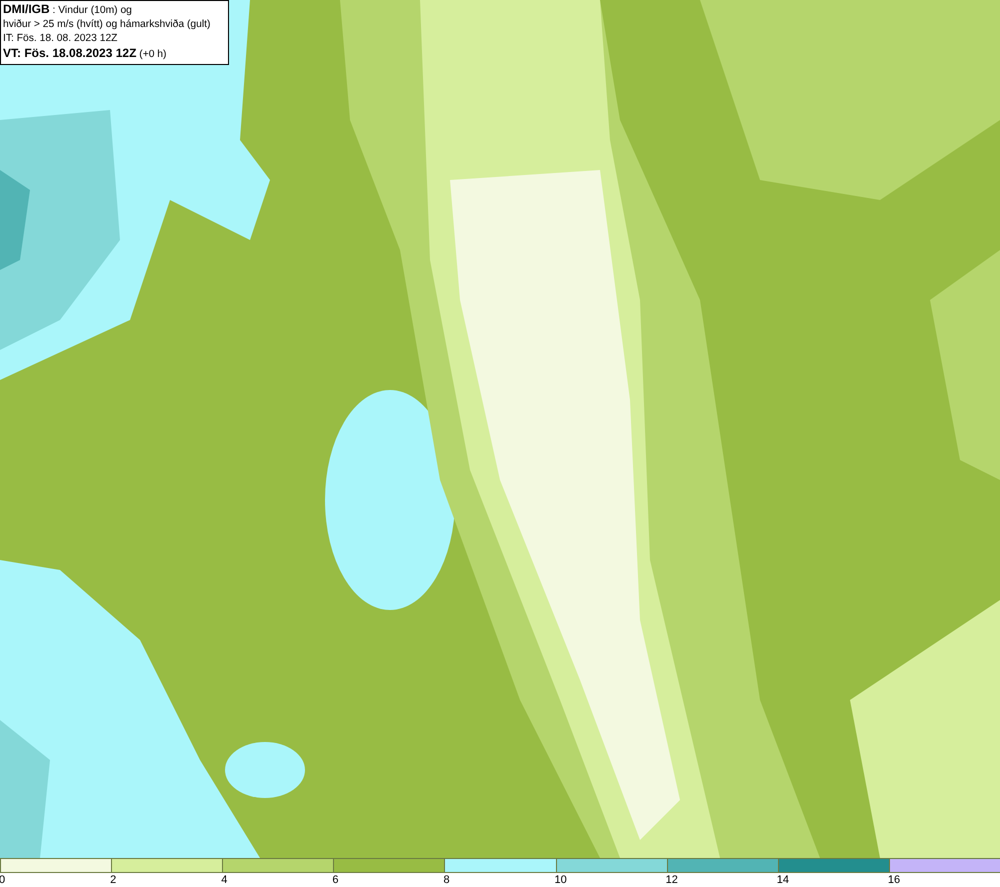  I want to click on map-subtitle: hviður > 25 m/s (hvítt) og hámarkshviða (gult), so click(107, 25).